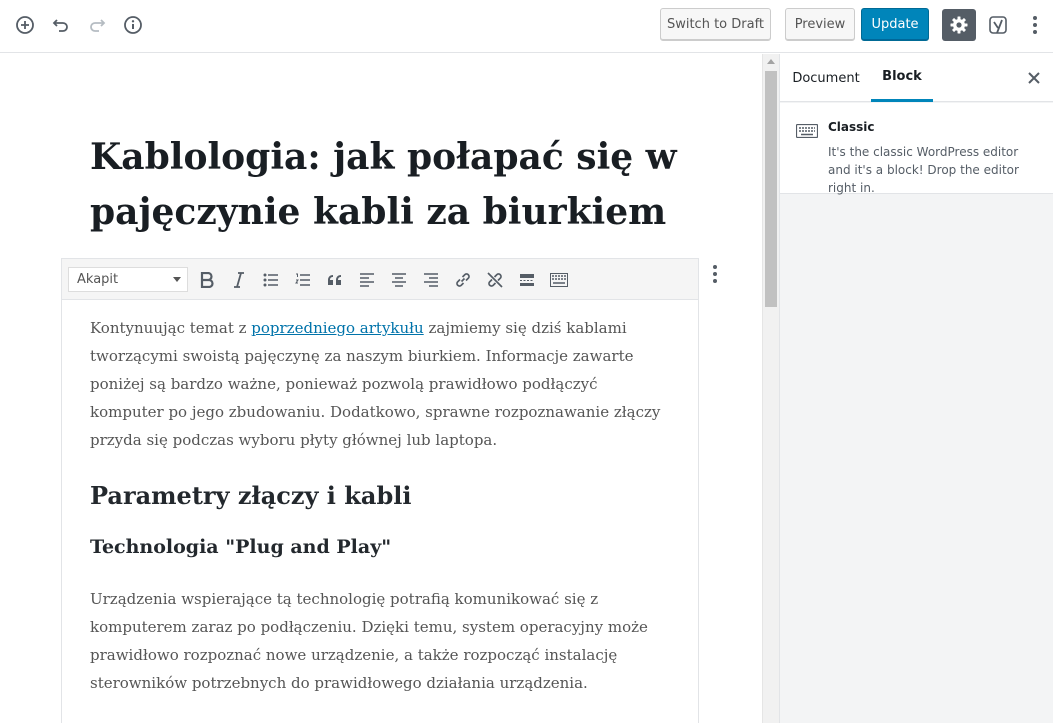  I want to click on undo-icon, so click(61, 25).